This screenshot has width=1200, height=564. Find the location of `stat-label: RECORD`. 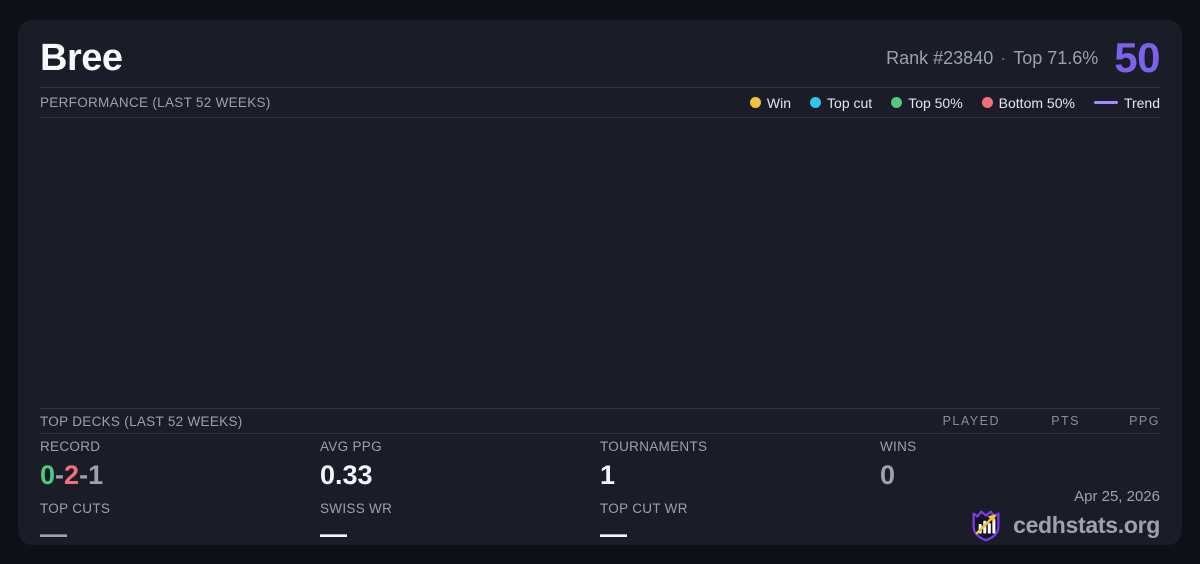

stat-label: RECORD is located at coordinates (70, 446).